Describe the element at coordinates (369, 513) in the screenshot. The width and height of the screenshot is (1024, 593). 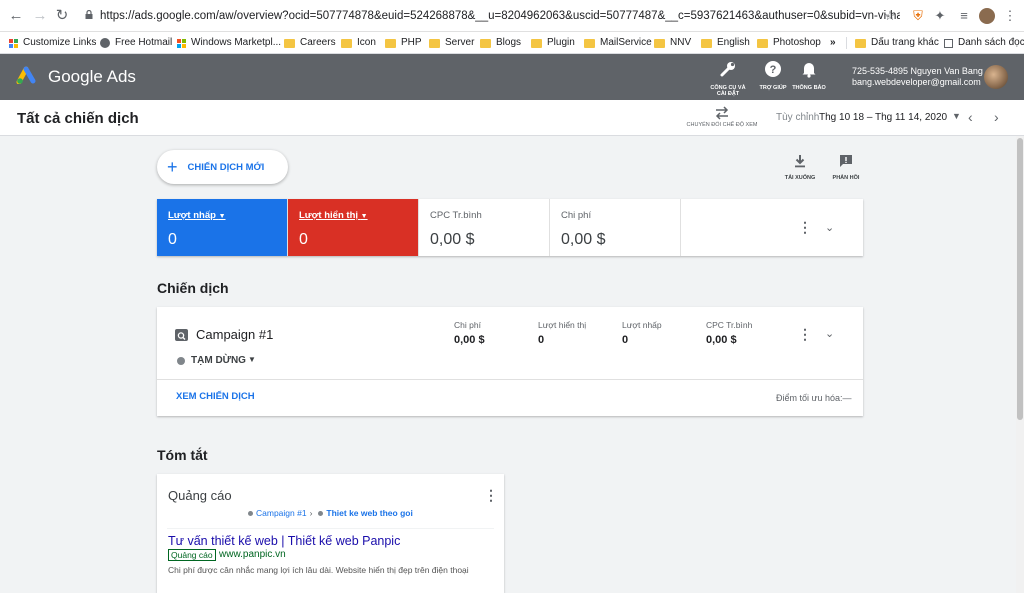
I see `breadcrumb-adgroup-link: Thiet ke web theo goi` at that location.